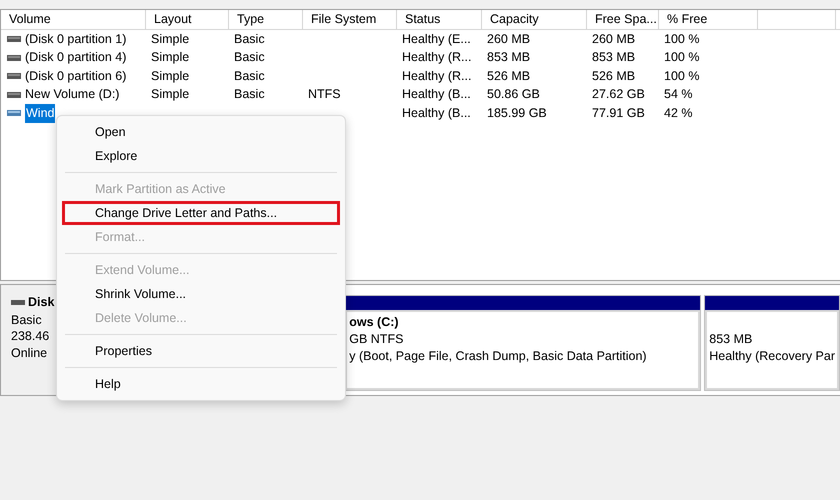 The width and height of the screenshot is (840, 500). Describe the element at coordinates (618, 94) in the screenshot. I see `table-cell: 27.62 GB` at that location.